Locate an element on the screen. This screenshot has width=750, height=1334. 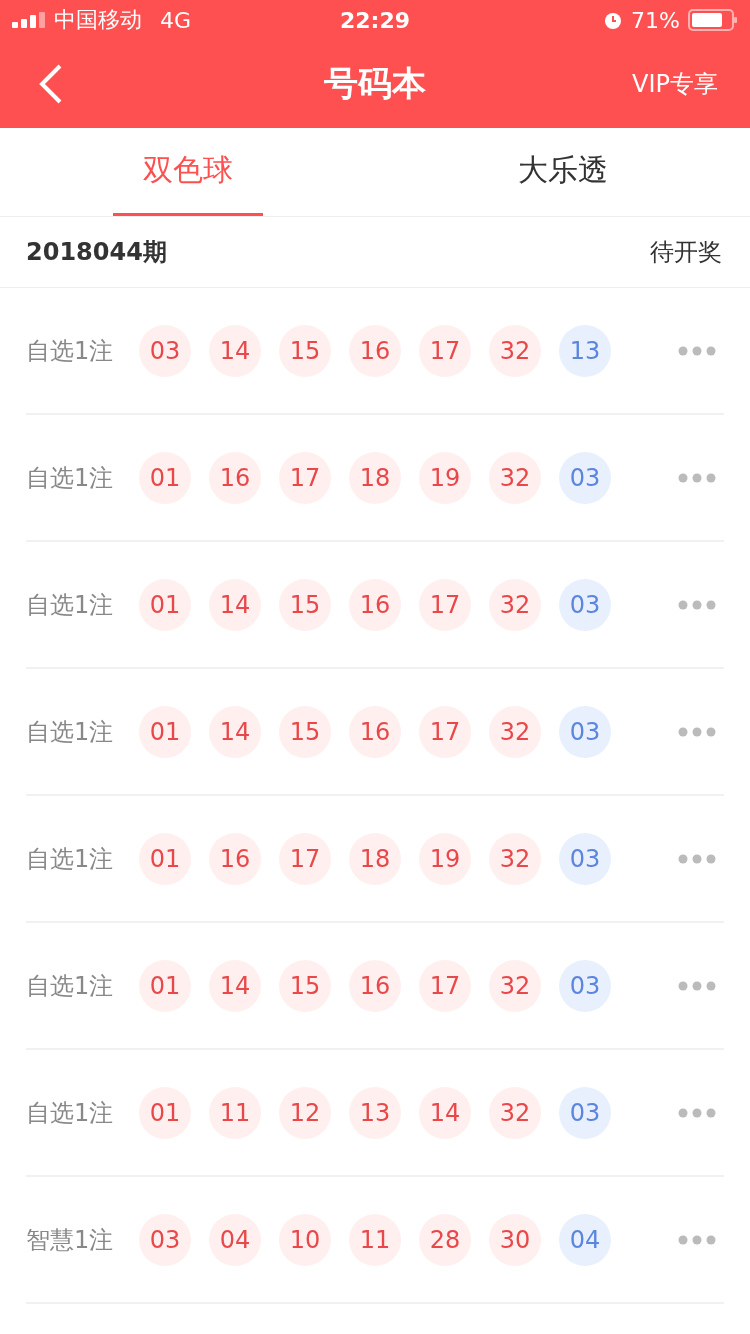
clock-time: 22:29 is located at coordinates (375, 20).